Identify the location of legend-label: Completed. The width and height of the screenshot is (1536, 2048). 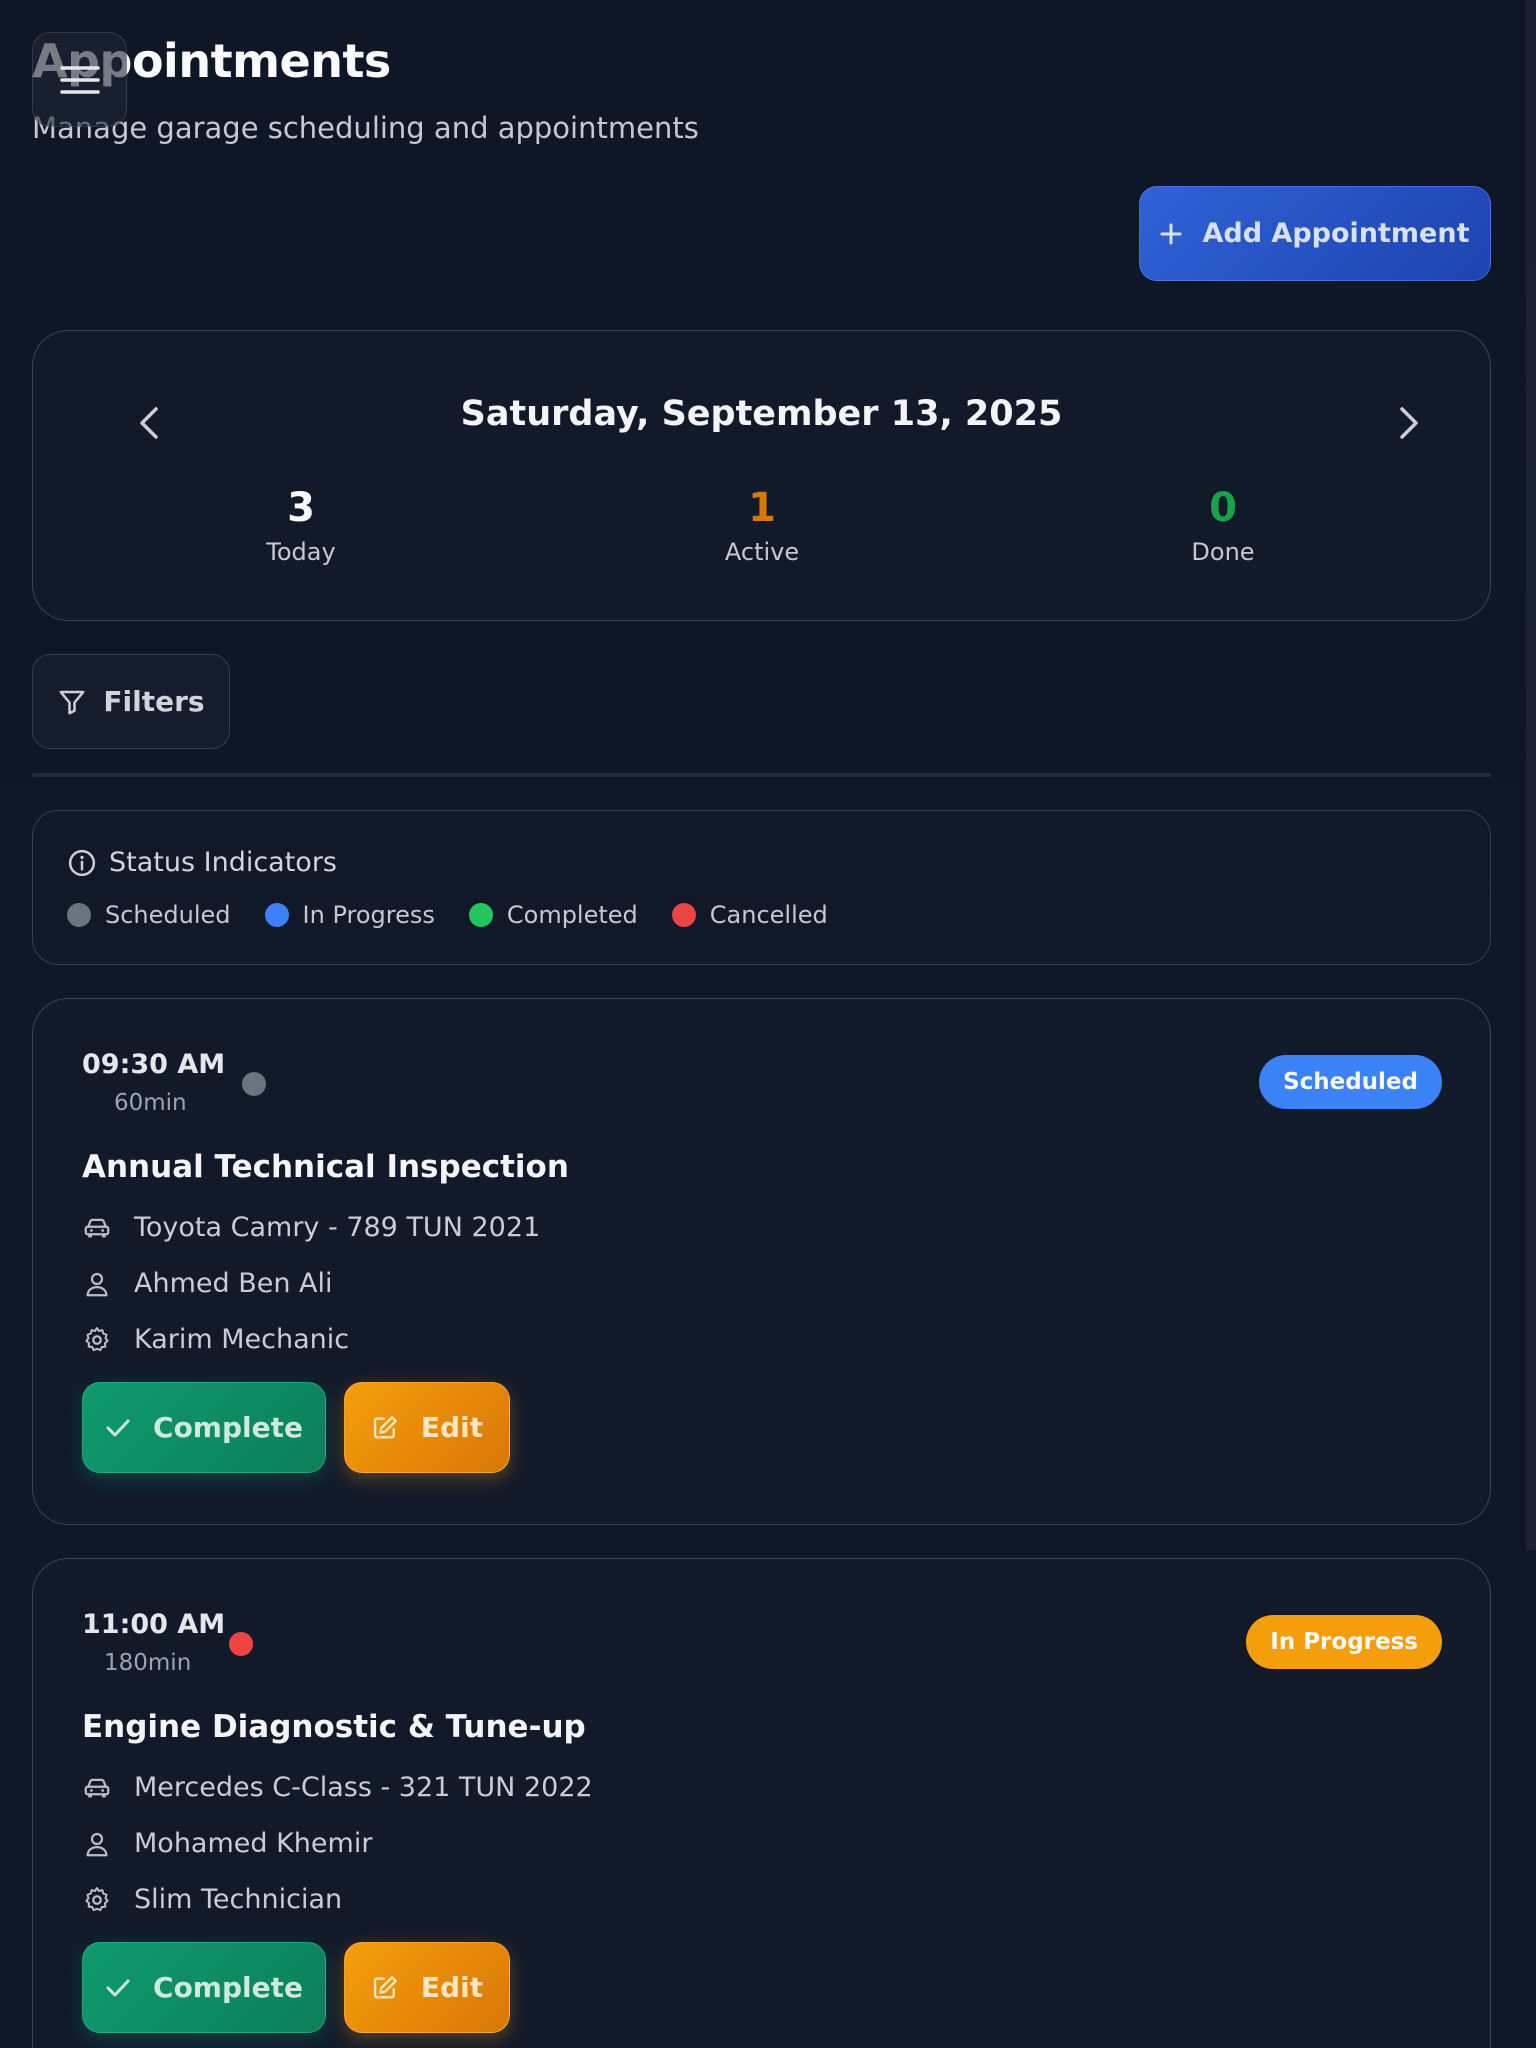
(572, 915).